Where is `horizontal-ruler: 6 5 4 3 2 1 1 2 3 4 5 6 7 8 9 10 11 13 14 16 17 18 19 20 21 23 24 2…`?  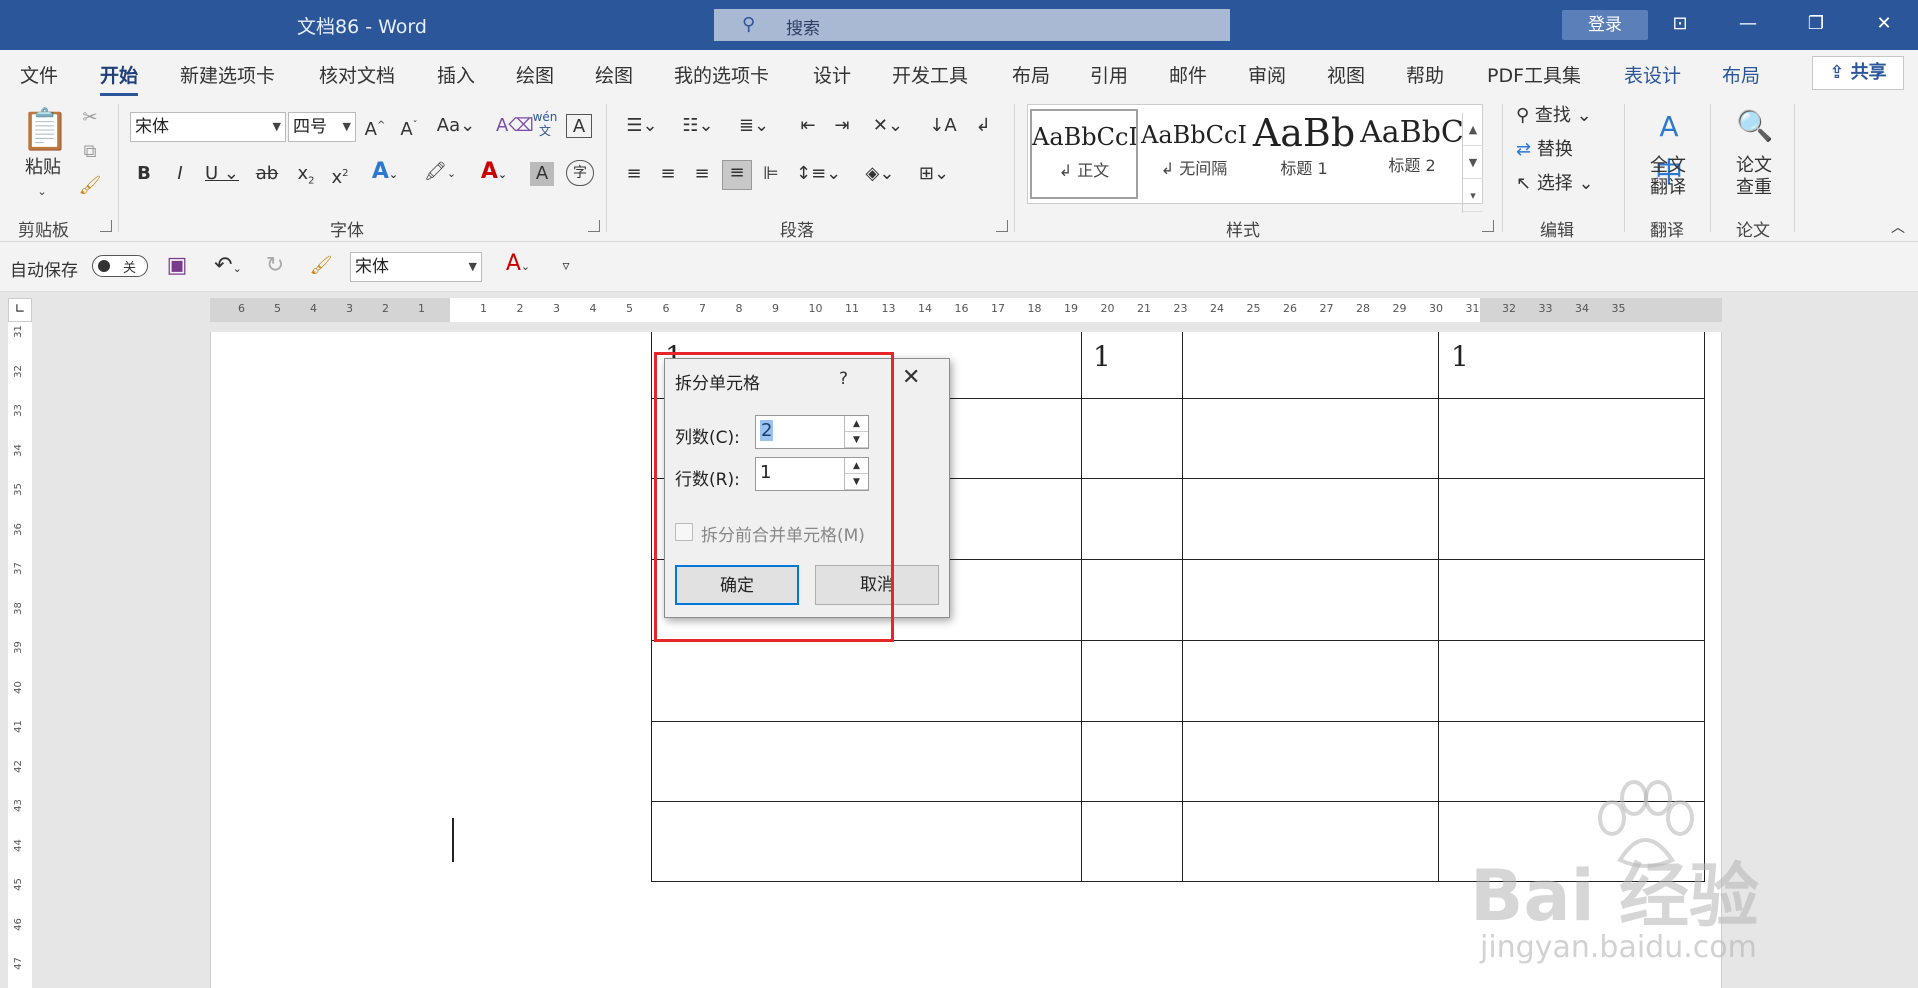
horizontal-ruler: 6 5 4 3 2 1 1 2 3 4 5 6 7 8 9 10 11 13 14 16 17 18 19 20 21 23 24 2… is located at coordinates (966, 310).